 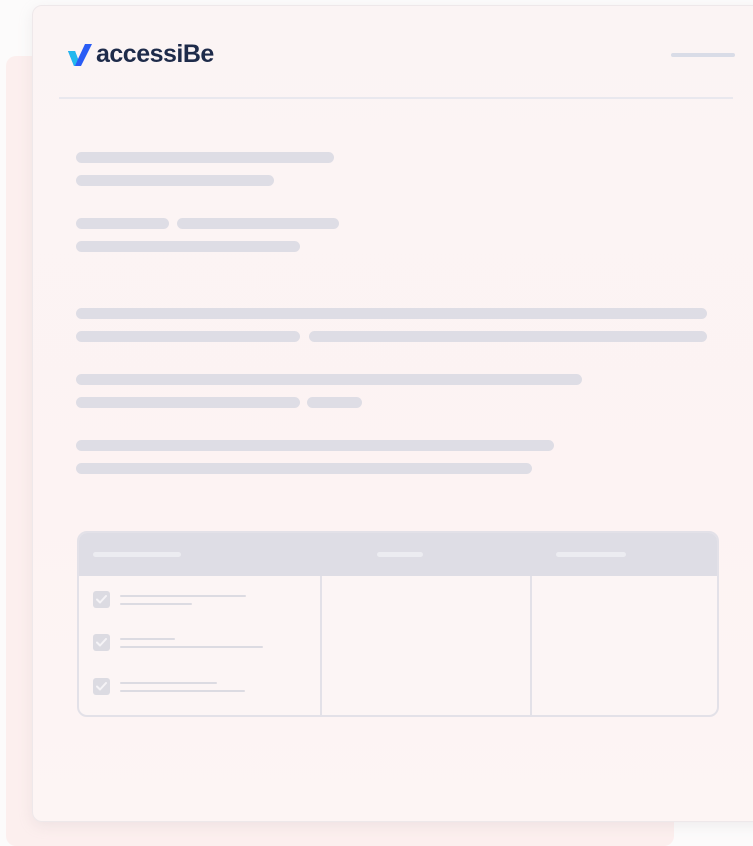 I want to click on table-header, so click(x=398, y=554).